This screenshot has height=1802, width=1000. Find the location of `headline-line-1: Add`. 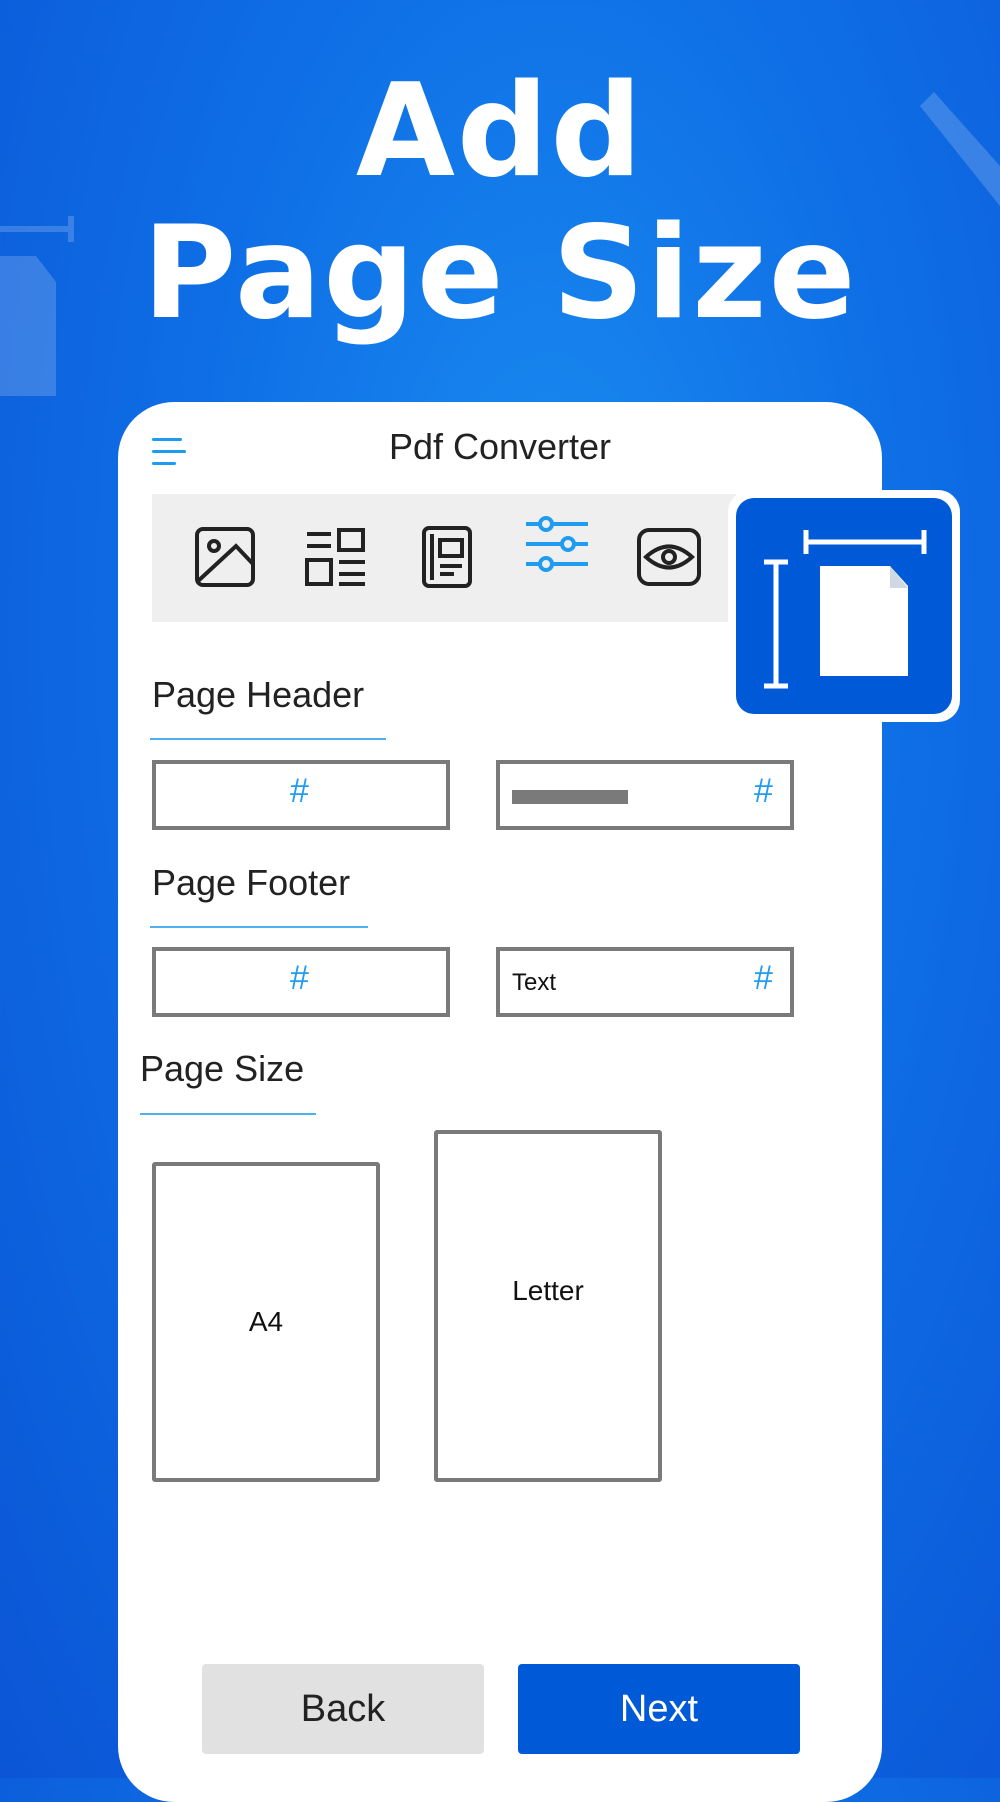

headline-line-1: Add is located at coordinates (500, 131).